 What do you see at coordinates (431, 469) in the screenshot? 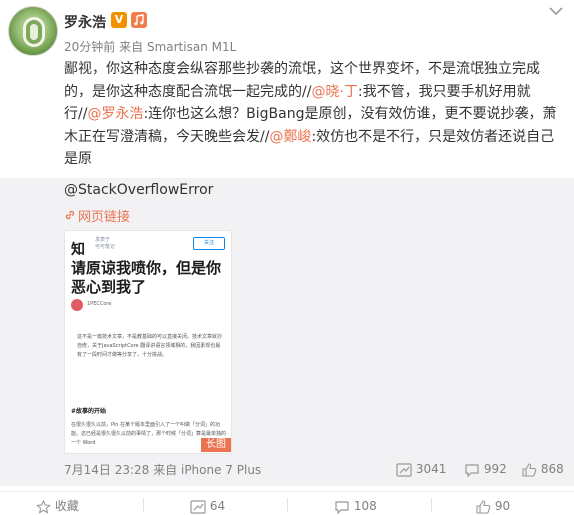
I see `forward-count: 3041` at bounding box center [431, 469].